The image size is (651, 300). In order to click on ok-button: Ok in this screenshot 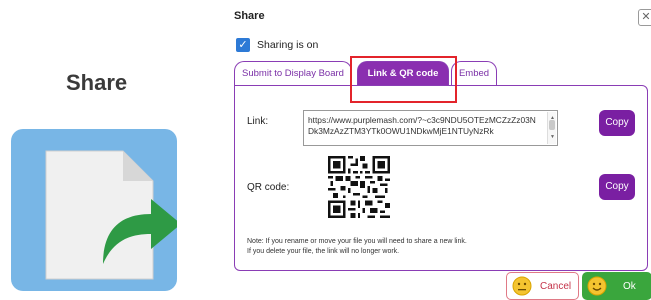, I will do `click(616, 286)`.